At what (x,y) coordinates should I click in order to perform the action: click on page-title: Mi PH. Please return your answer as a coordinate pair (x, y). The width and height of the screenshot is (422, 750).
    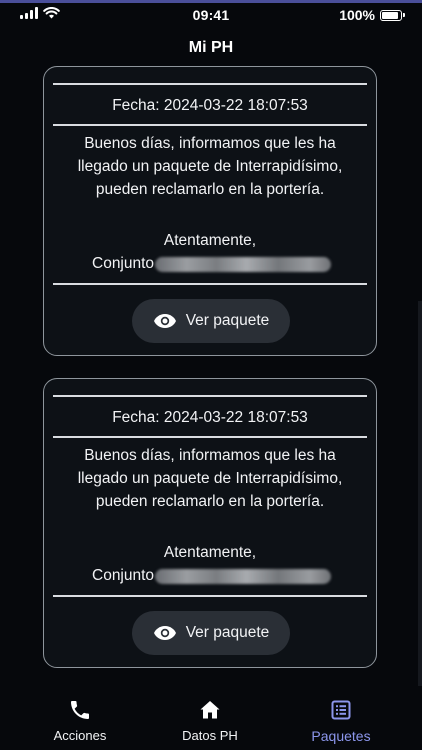
    Looking at the image, I should click on (211, 47).